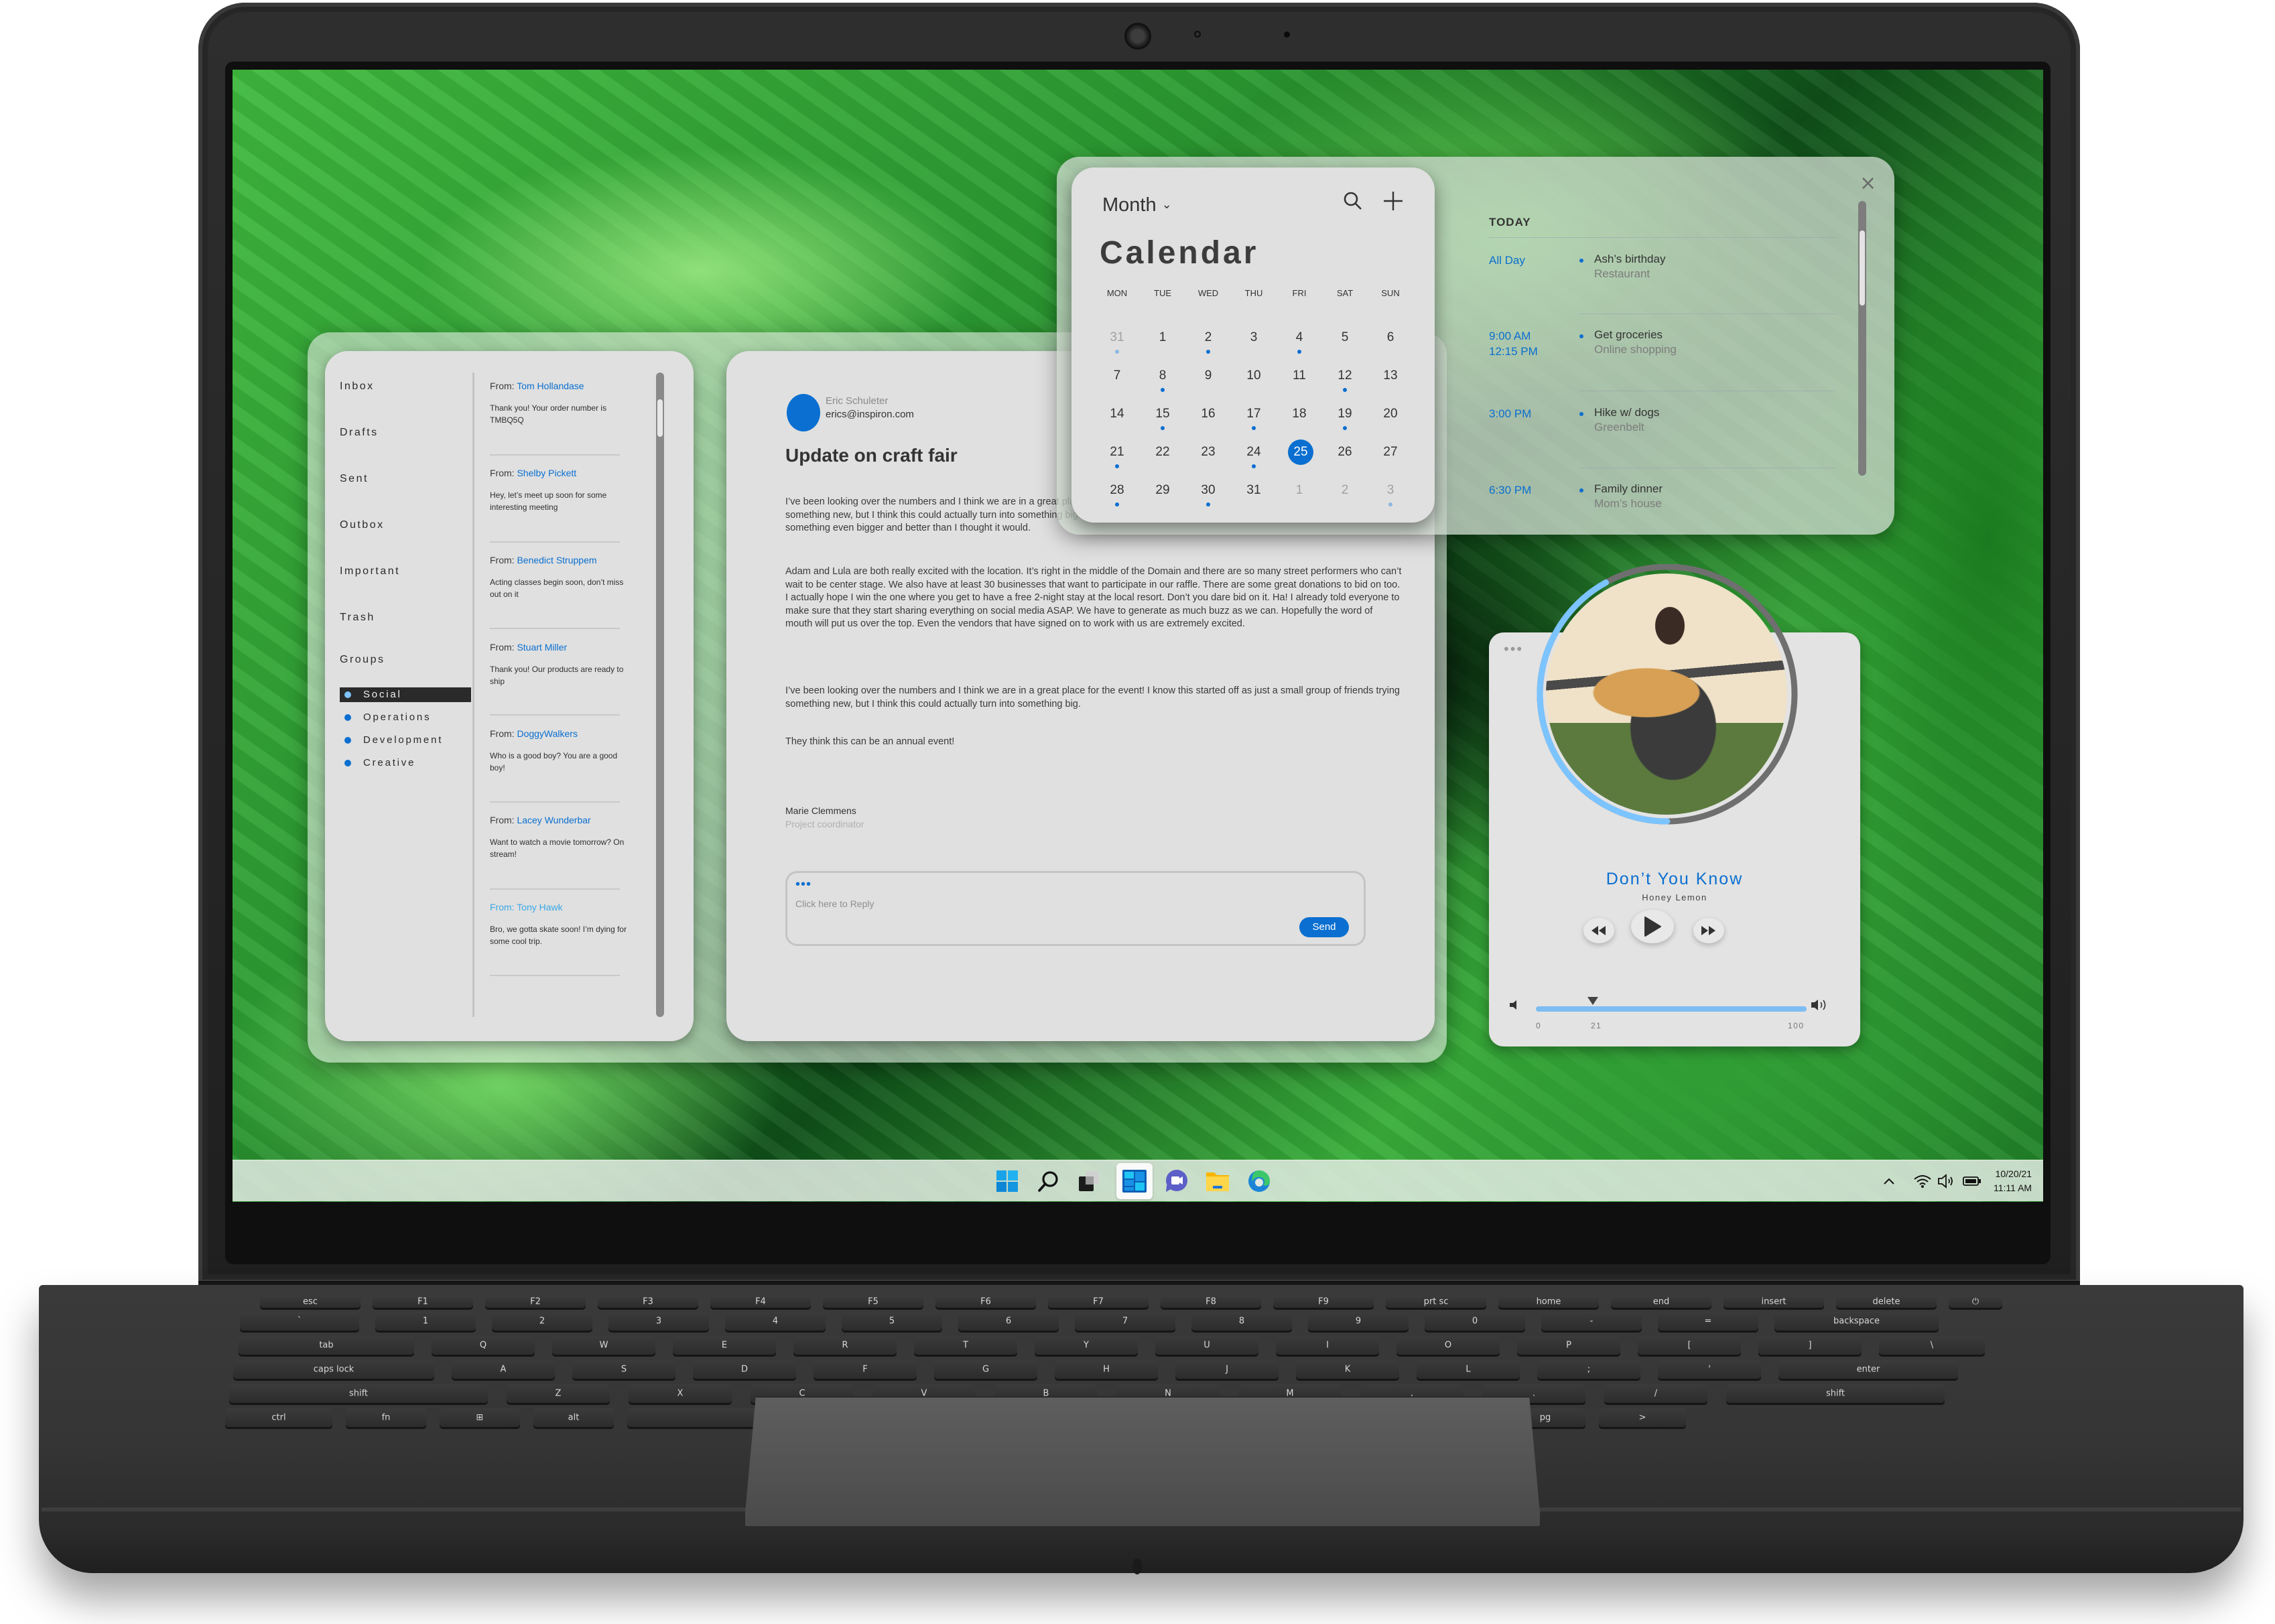 Image resolution: width=2275 pixels, height=1624 pixels. Describe the element at coordinates (1856, 1322) in the screenshot. I see `key: backspace` at that location.